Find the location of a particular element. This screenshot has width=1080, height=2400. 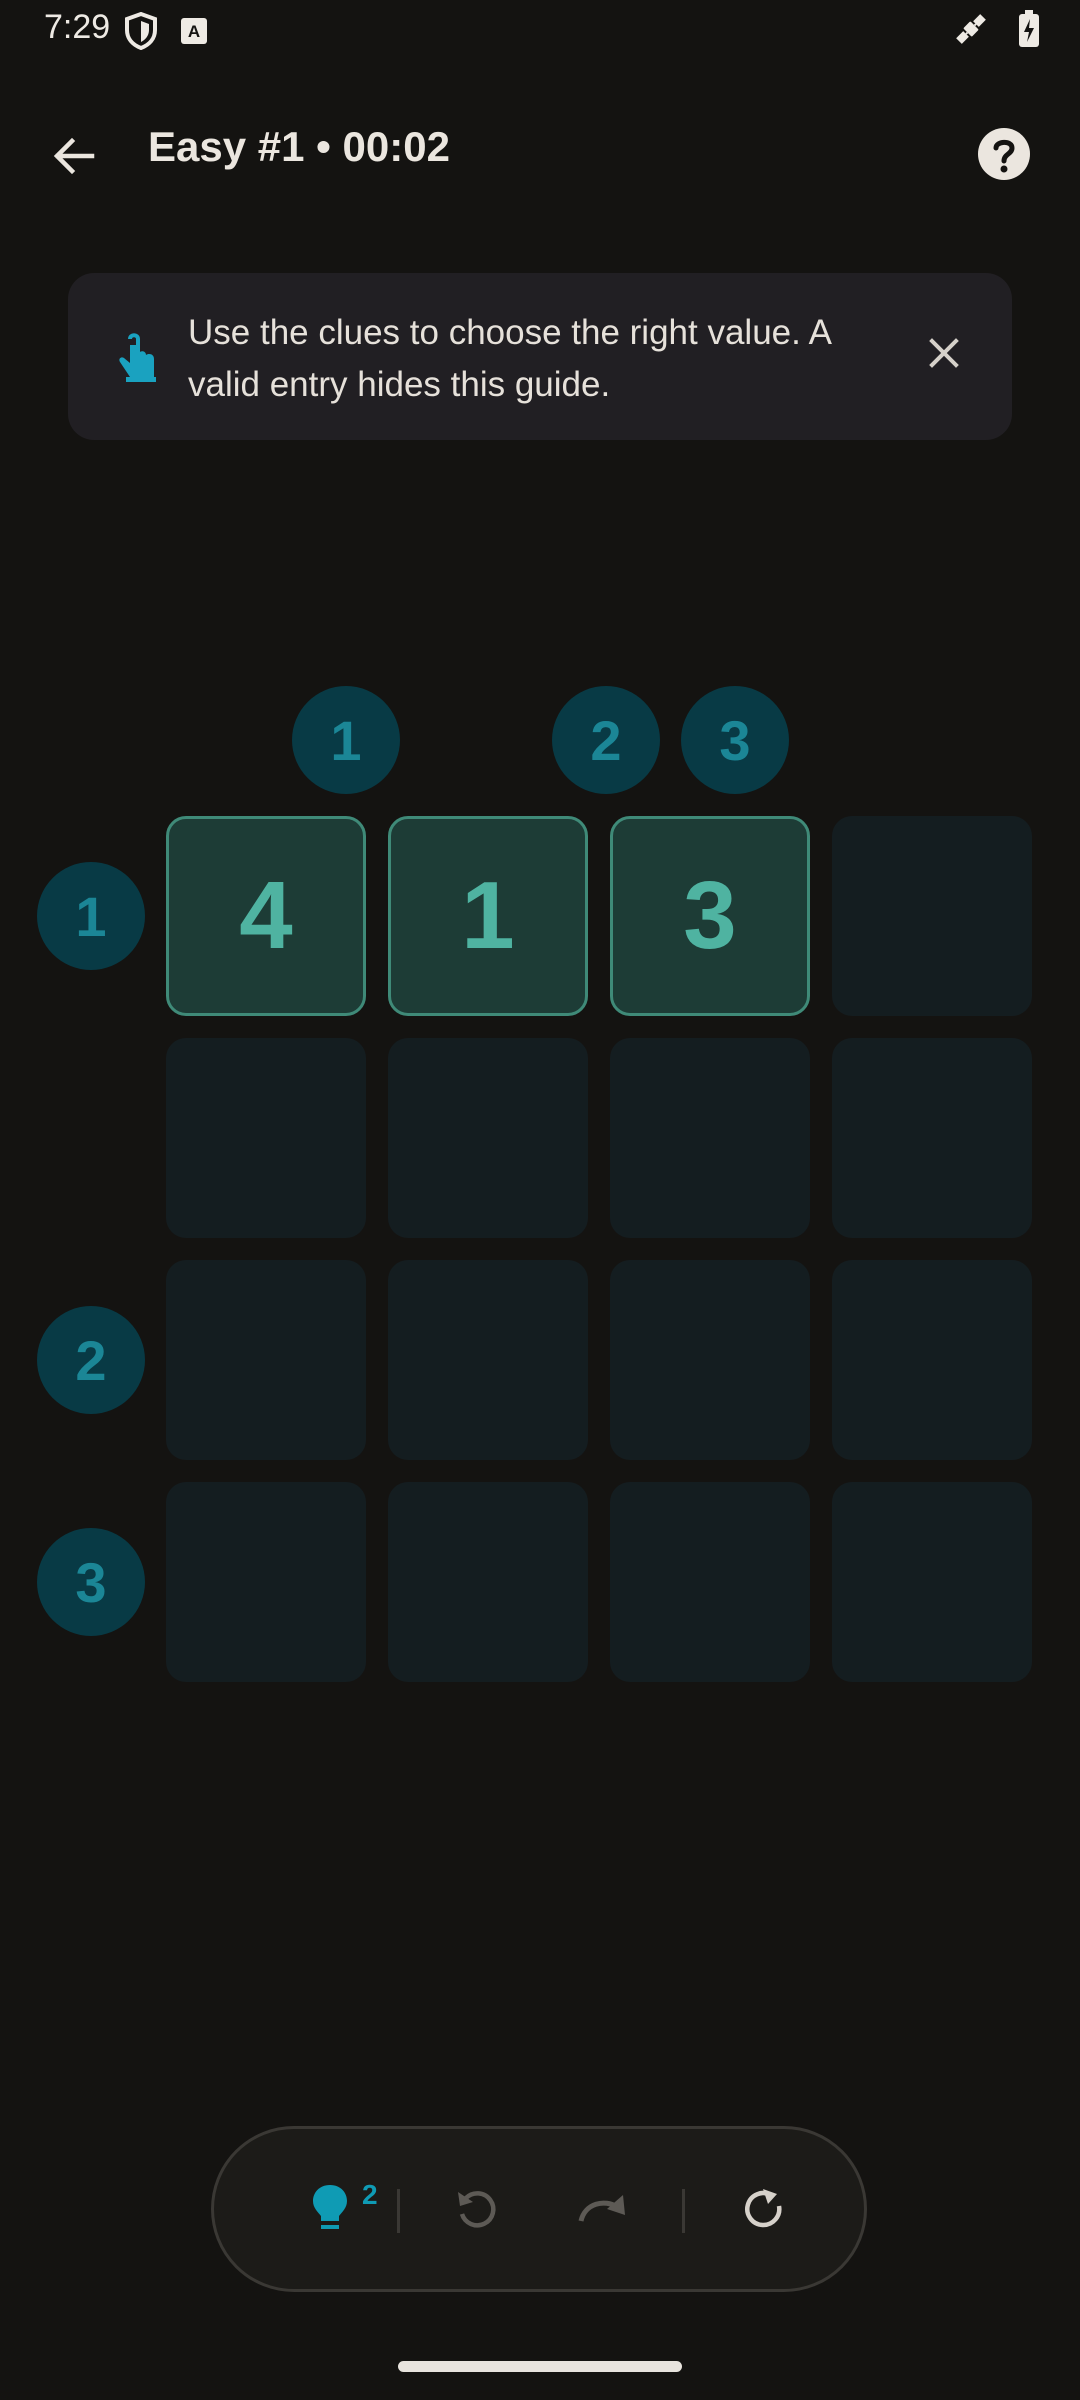

status-bar: 7:29 A is located at coordinates (540, 32).